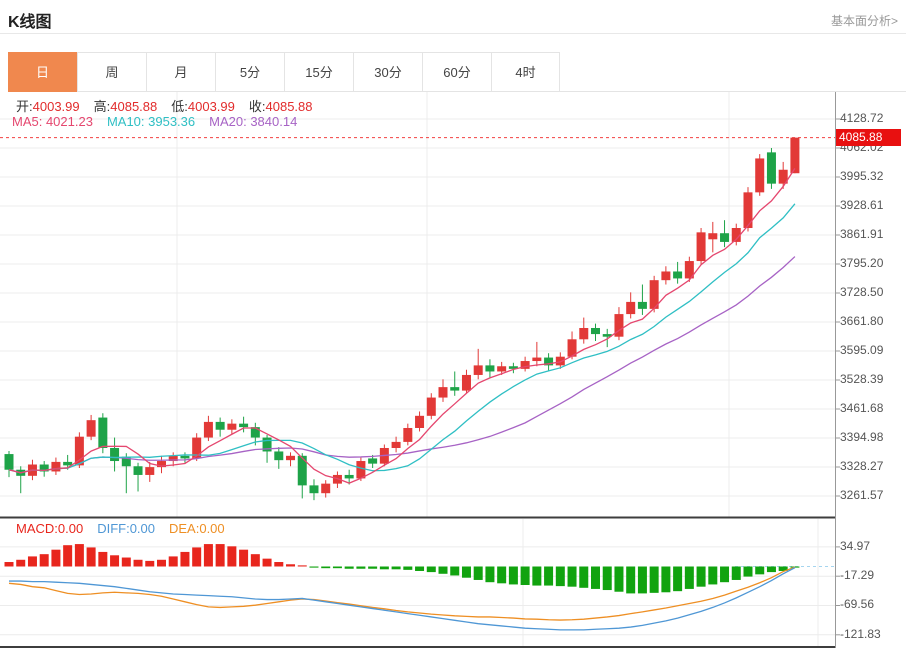 This screenshot has width=906, height=651. Describe the element at coordinates (862, 466) in the screenshot. I see `price-axis-label: 3328.27` at that location.